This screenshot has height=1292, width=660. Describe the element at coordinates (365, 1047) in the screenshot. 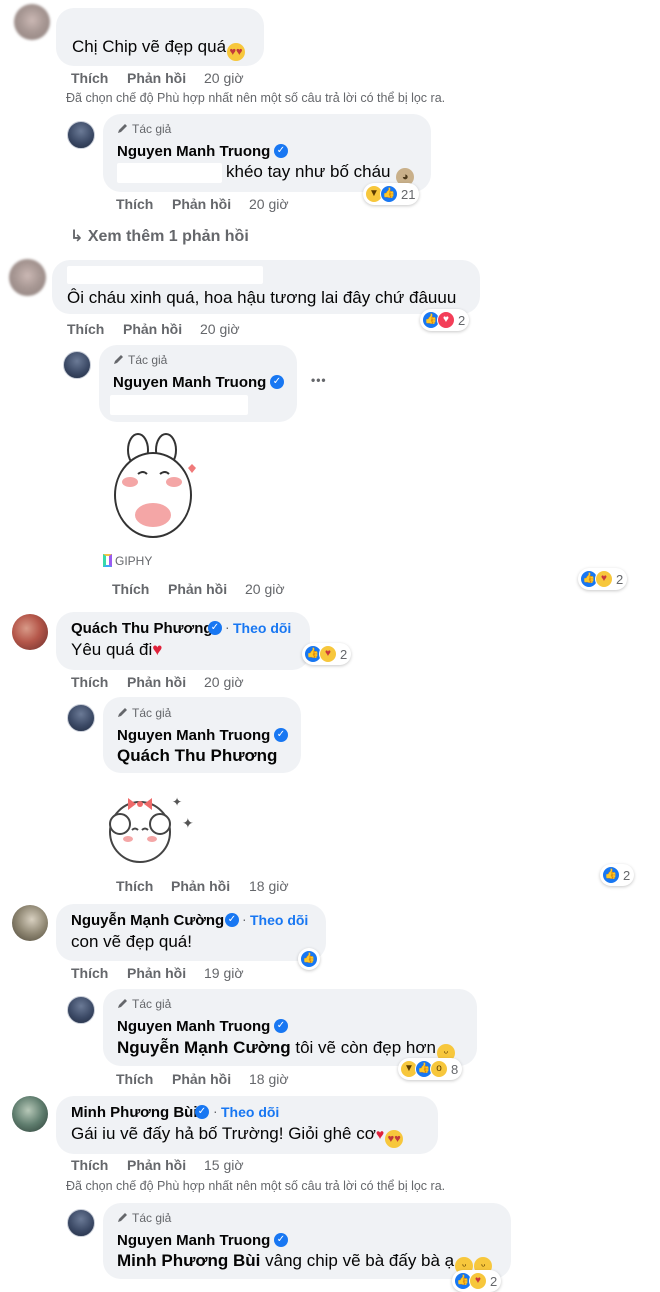

I see `reply-text-content: tôi vẽ còn đẹp hơn` at that location.